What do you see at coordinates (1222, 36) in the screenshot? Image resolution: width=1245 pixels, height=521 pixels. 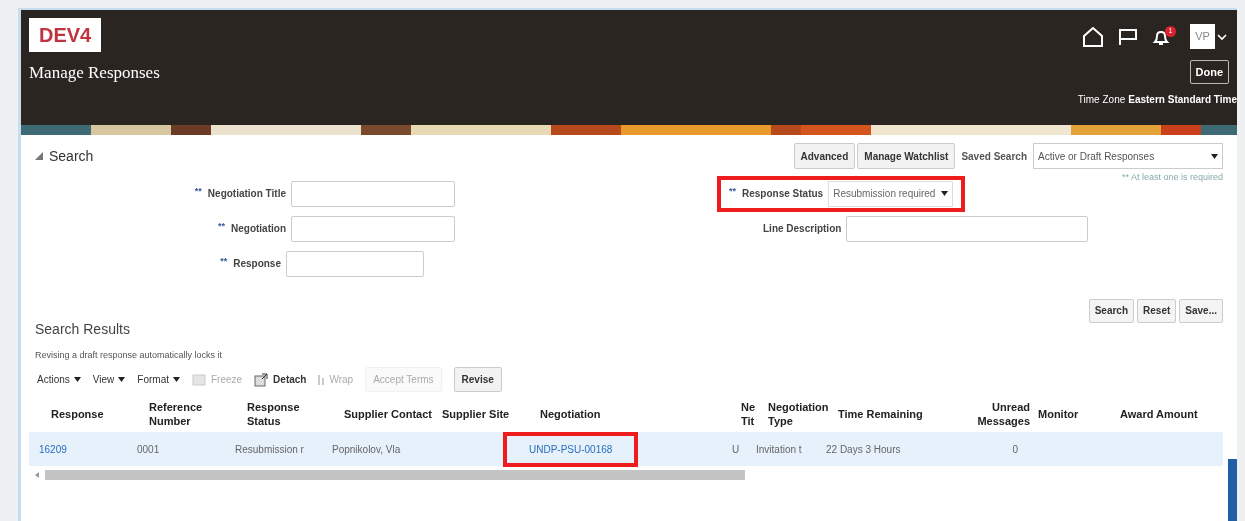 I see `chevron-down-icon` at bounding box center [1222, 36].